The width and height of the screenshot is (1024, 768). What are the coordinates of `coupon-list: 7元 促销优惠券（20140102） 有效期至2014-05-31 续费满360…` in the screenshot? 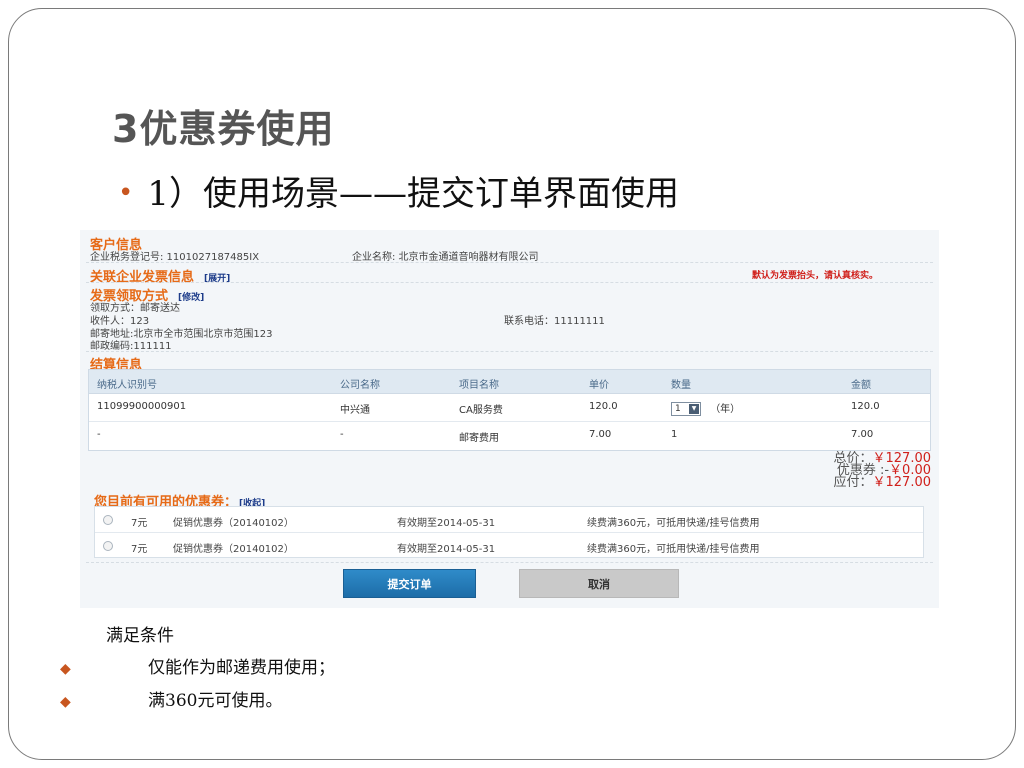 It's located at (509, 532).